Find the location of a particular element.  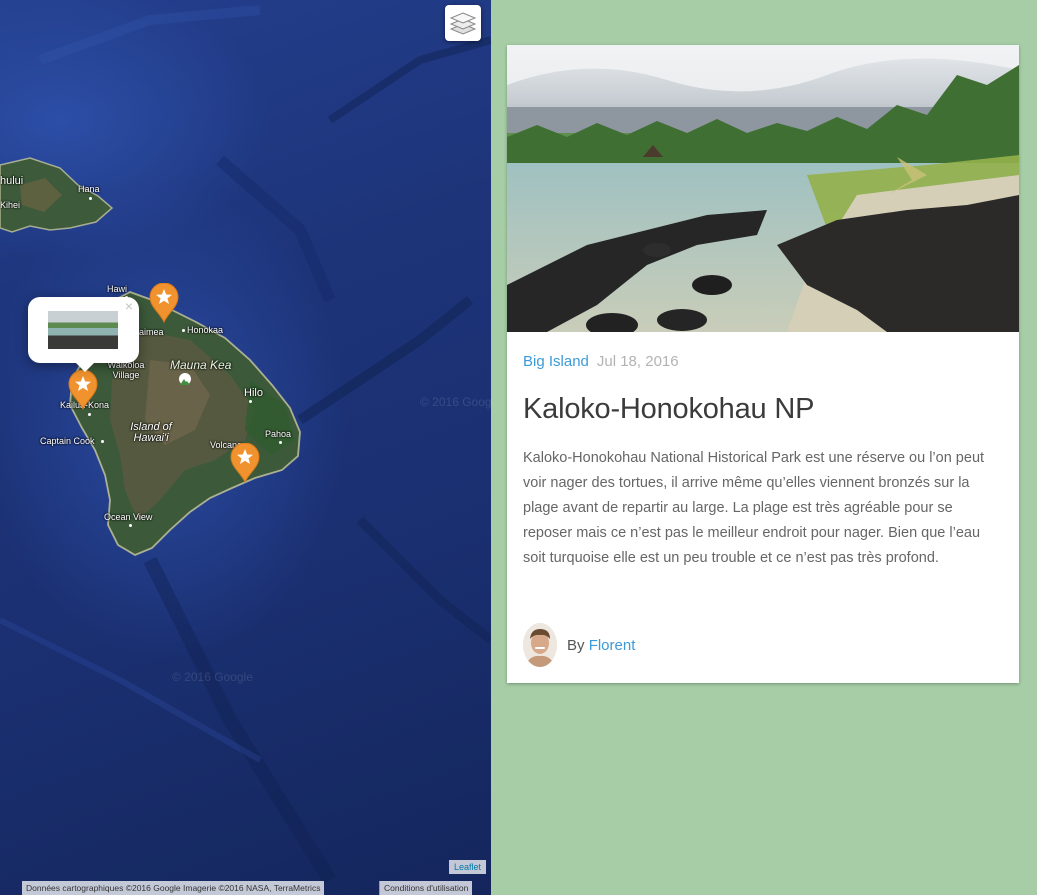

terms-link: Conditions d'utilisation is located at coordinates (426, 888).